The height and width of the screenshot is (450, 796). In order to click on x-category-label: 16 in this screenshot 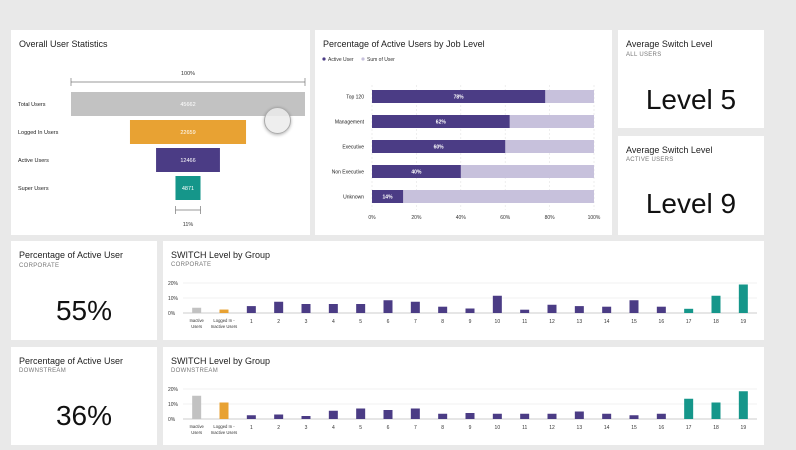, I will do `click(662, 428)`.